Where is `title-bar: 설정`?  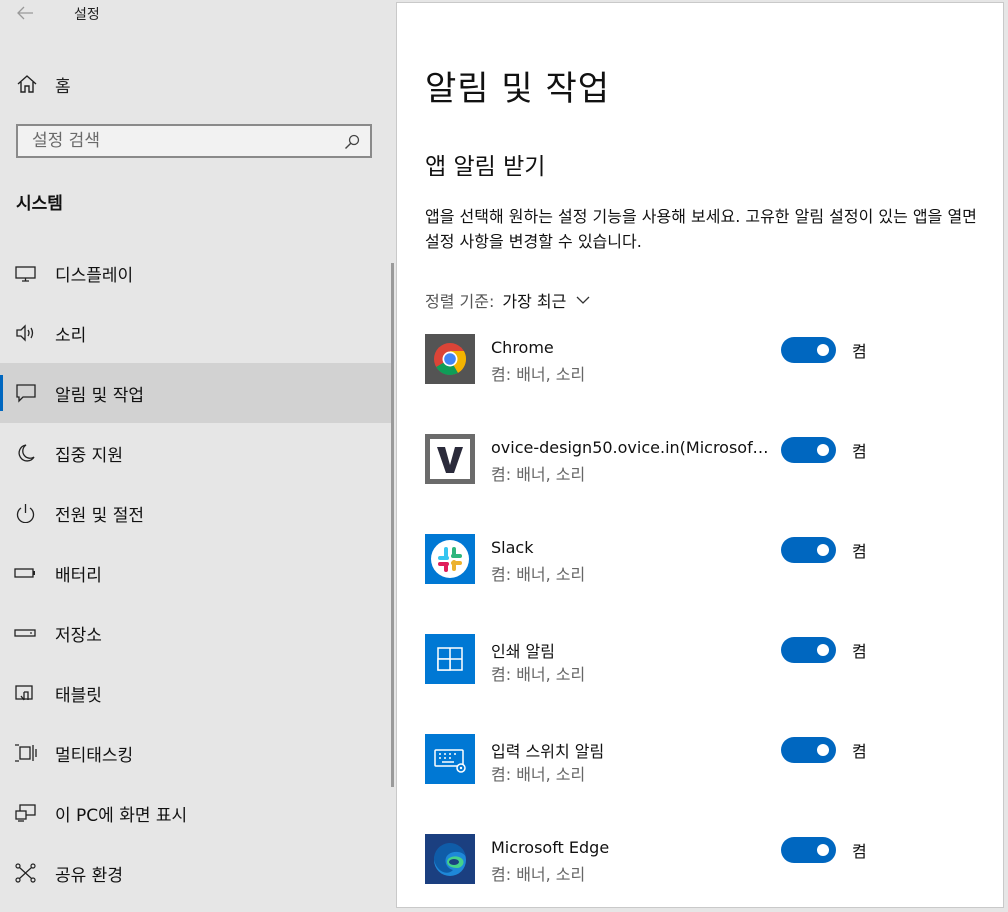
title-bar: 설정 is located at coordinates (197, 14).